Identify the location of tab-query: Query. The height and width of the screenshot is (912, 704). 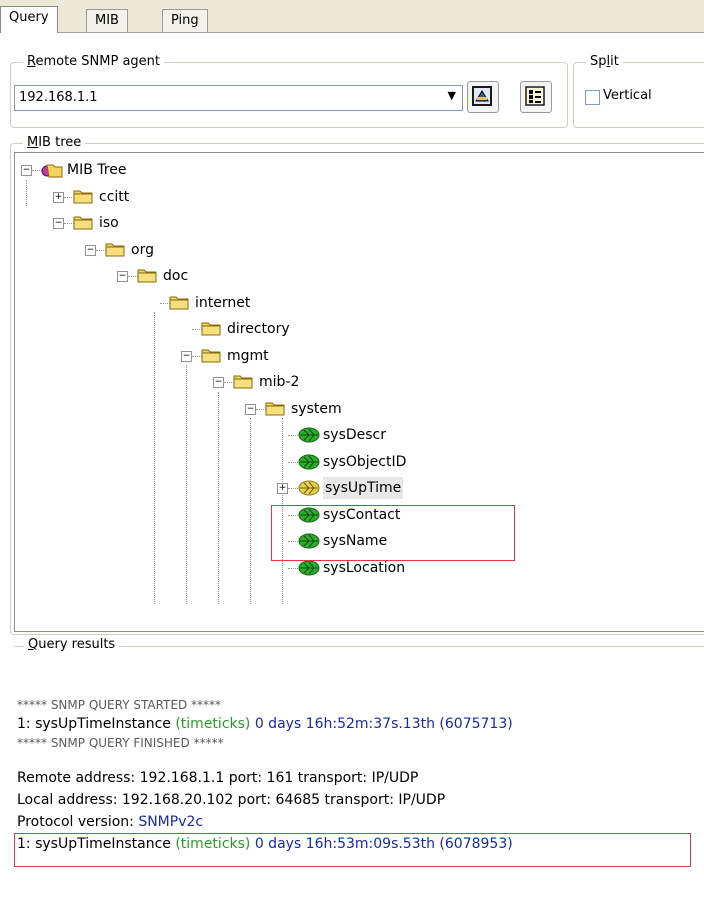
(29, 19).